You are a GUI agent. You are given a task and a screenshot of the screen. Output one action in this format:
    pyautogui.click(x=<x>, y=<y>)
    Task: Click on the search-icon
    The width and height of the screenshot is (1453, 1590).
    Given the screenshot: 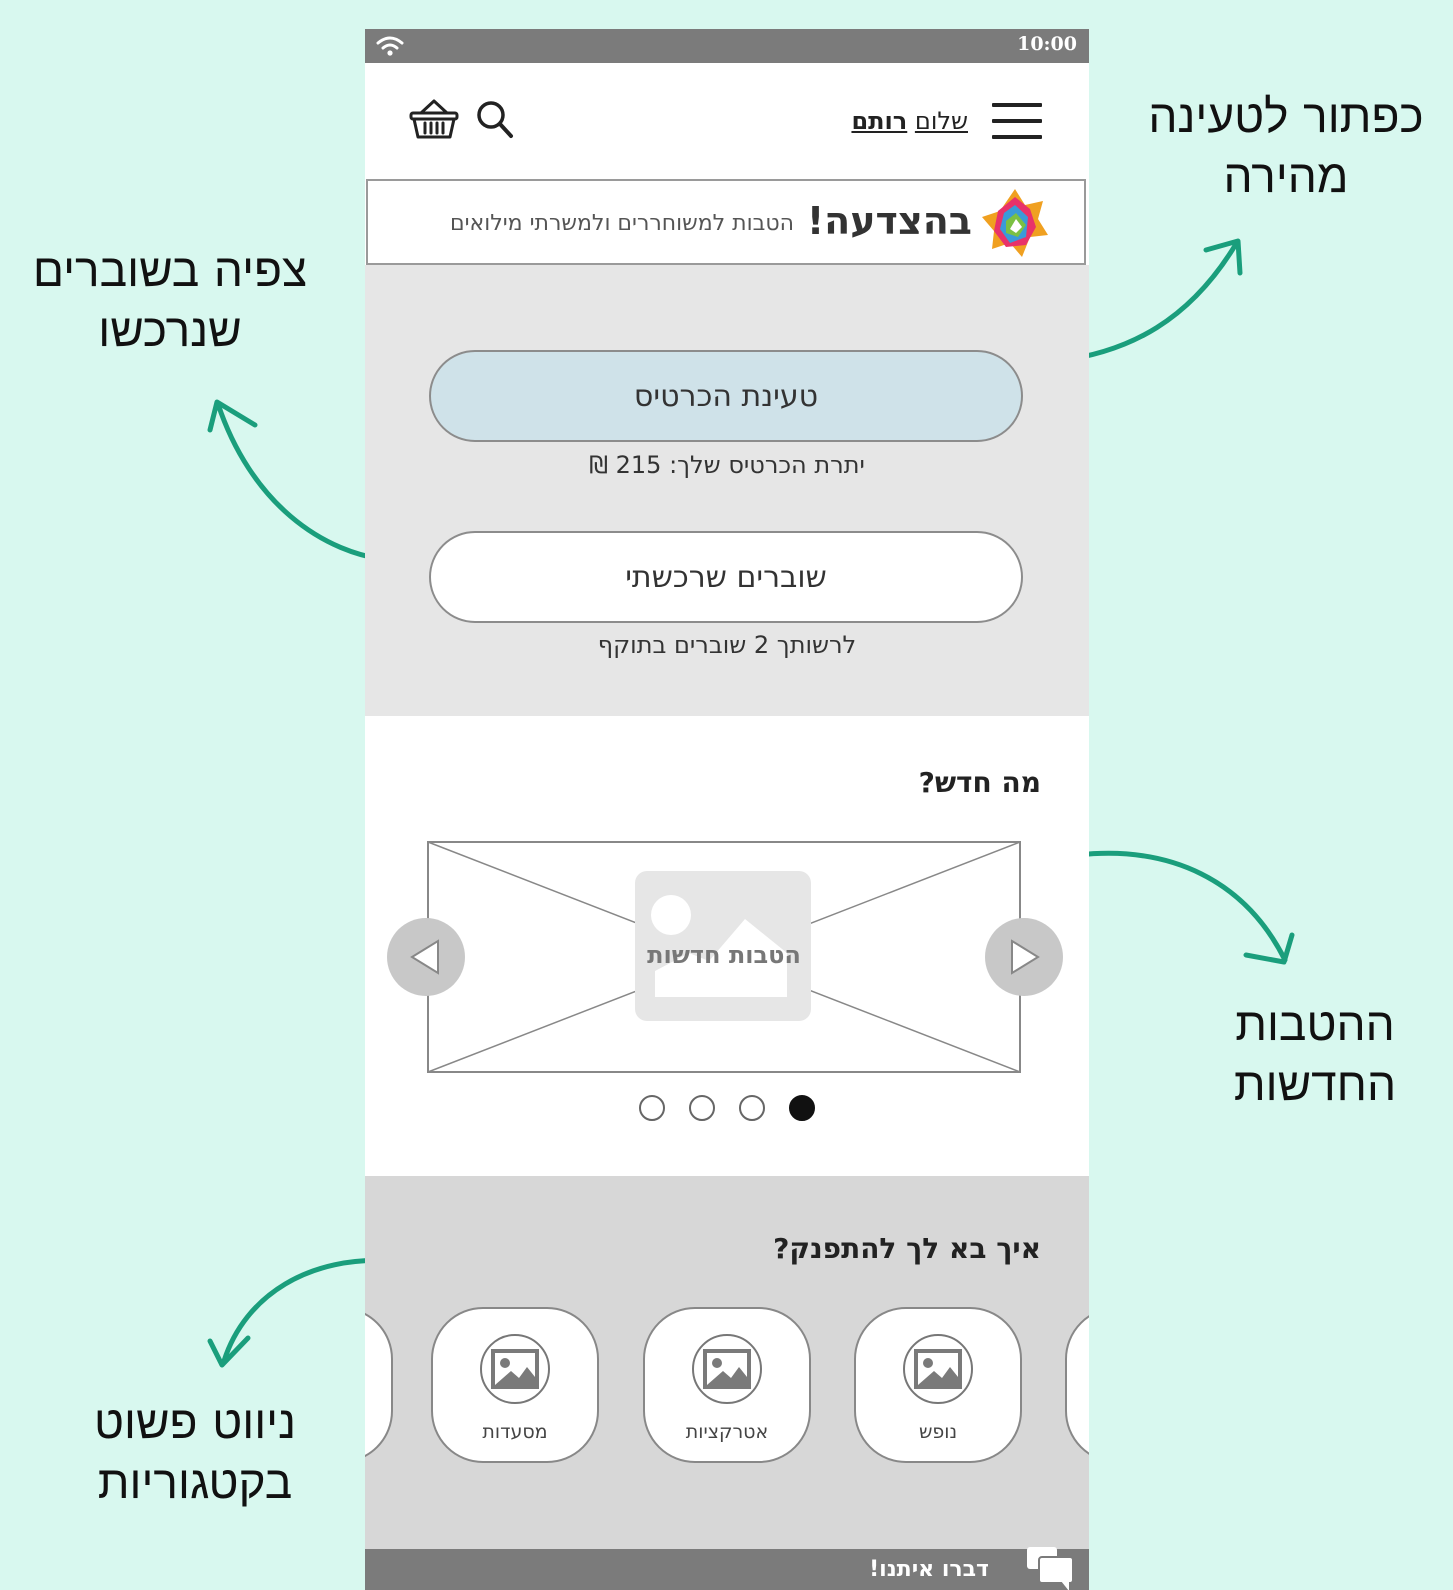 What is the action you would take?
    pyautogui.click(x=495, y=120)
    